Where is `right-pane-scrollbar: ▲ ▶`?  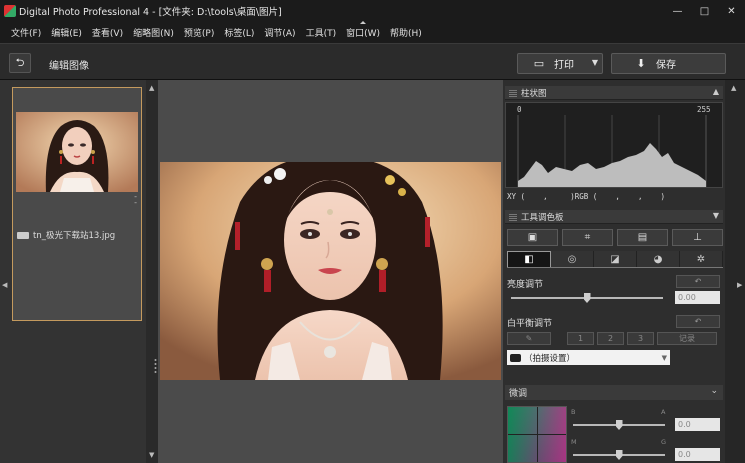
right-pane-scrollbar: ▲ ▶ is located at coordinates (735, 271).